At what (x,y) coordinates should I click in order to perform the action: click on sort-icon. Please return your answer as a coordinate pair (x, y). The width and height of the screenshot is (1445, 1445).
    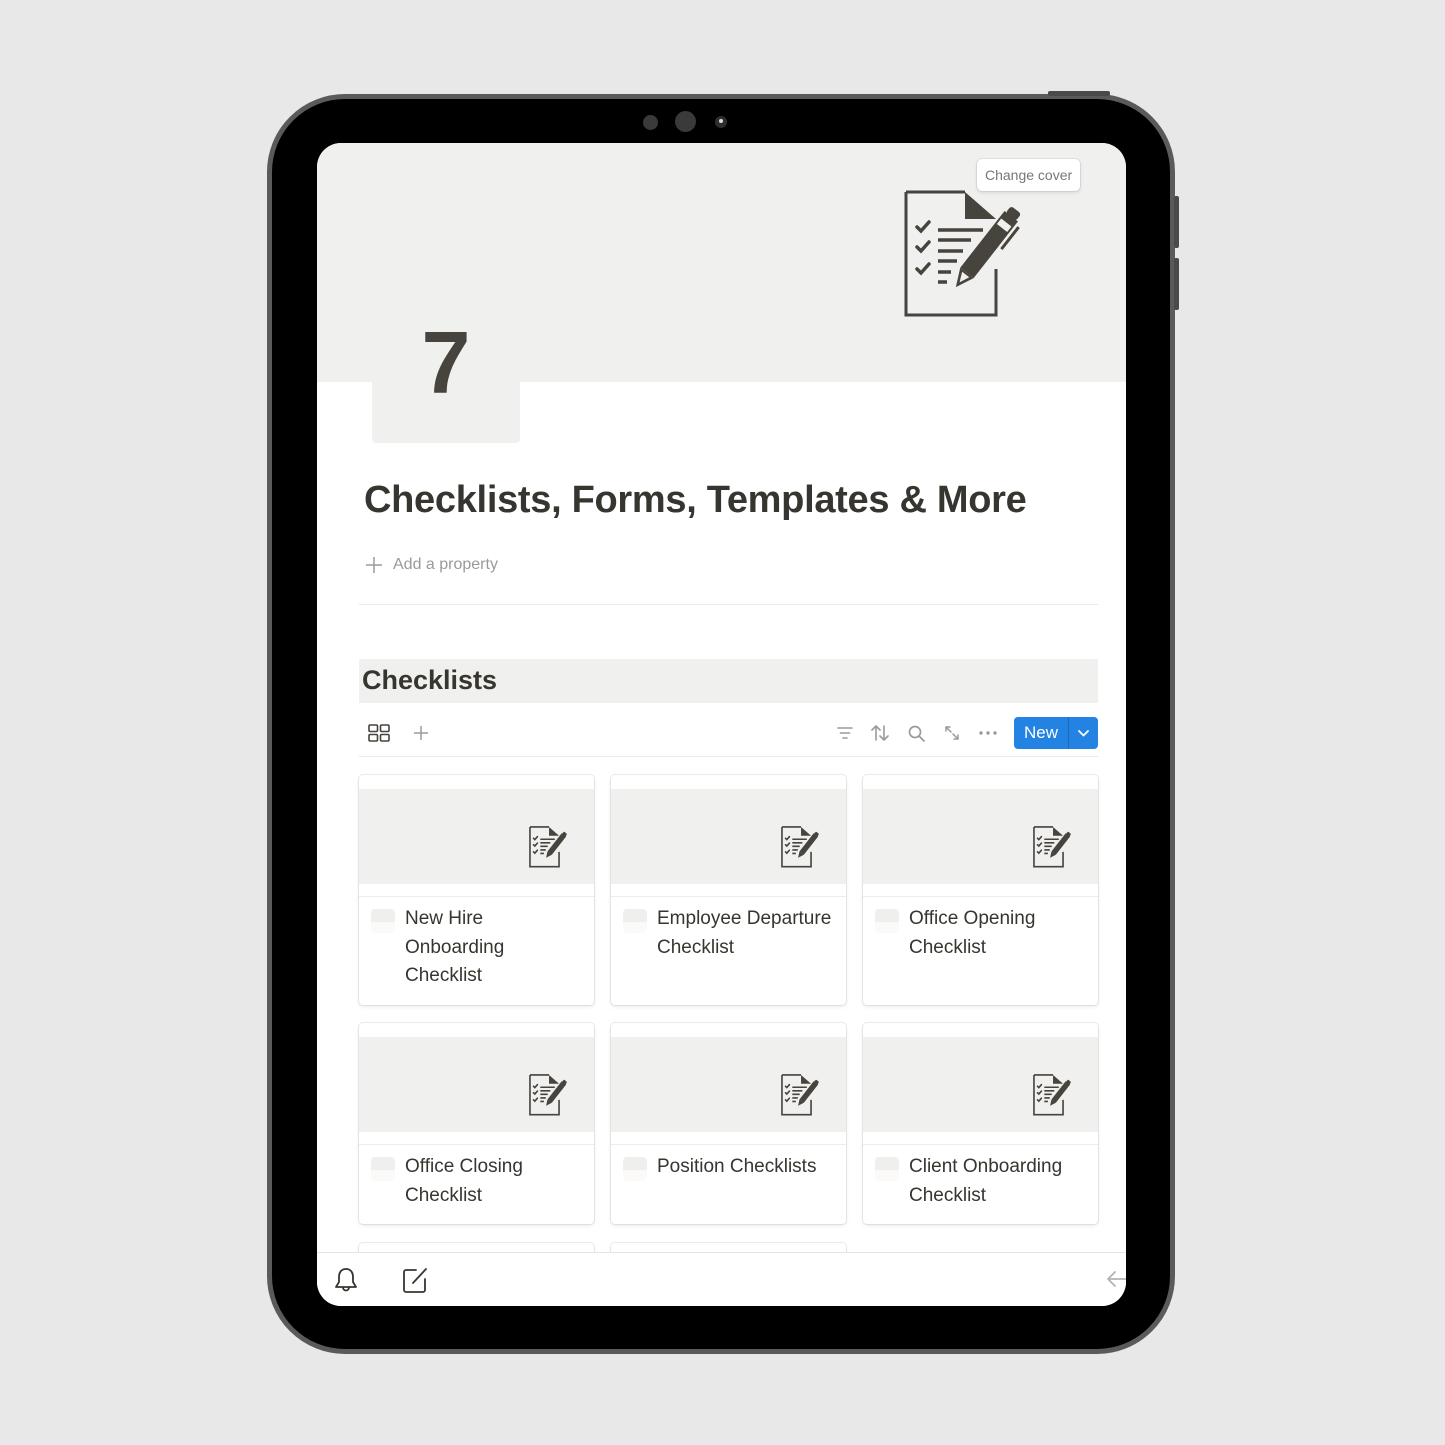
    Looking at the image, I should click on (880, 733).